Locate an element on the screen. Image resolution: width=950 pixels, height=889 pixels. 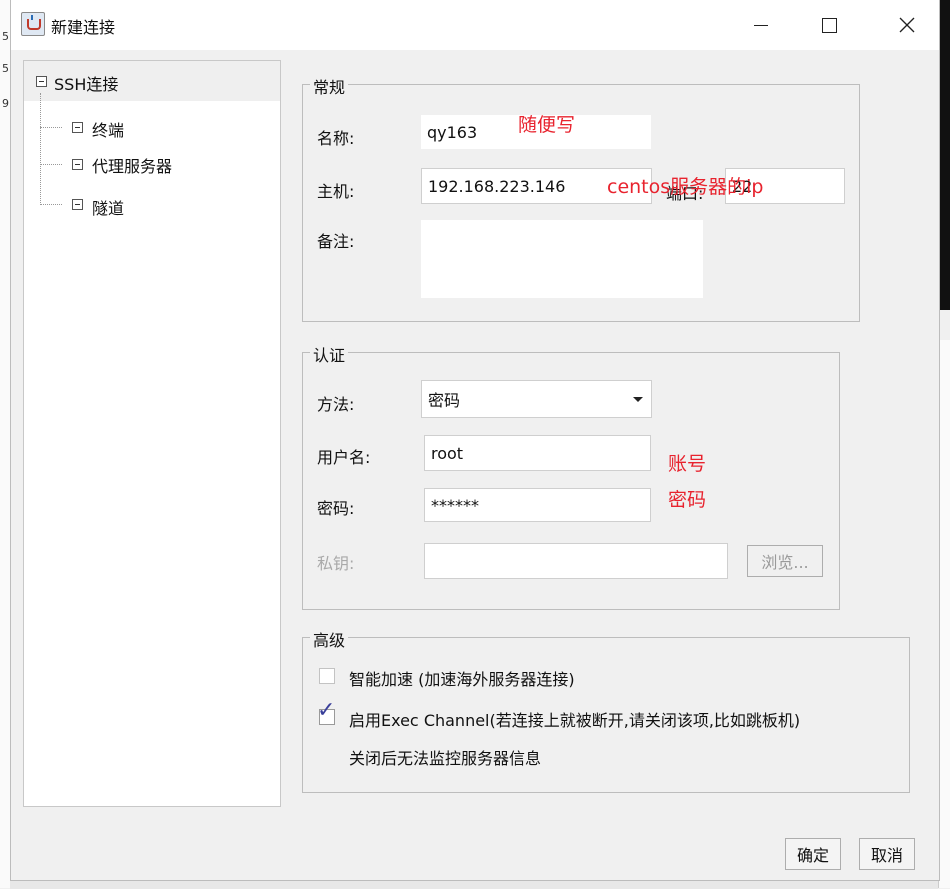
password-input is located at coordinates (537, 505).